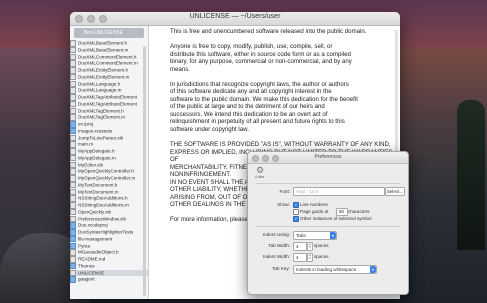  What do you see at coordinates (109, 151) in the screenshot?
I see `file-list-item: MyAppDelegate.h` at bounding box center [109, 151].